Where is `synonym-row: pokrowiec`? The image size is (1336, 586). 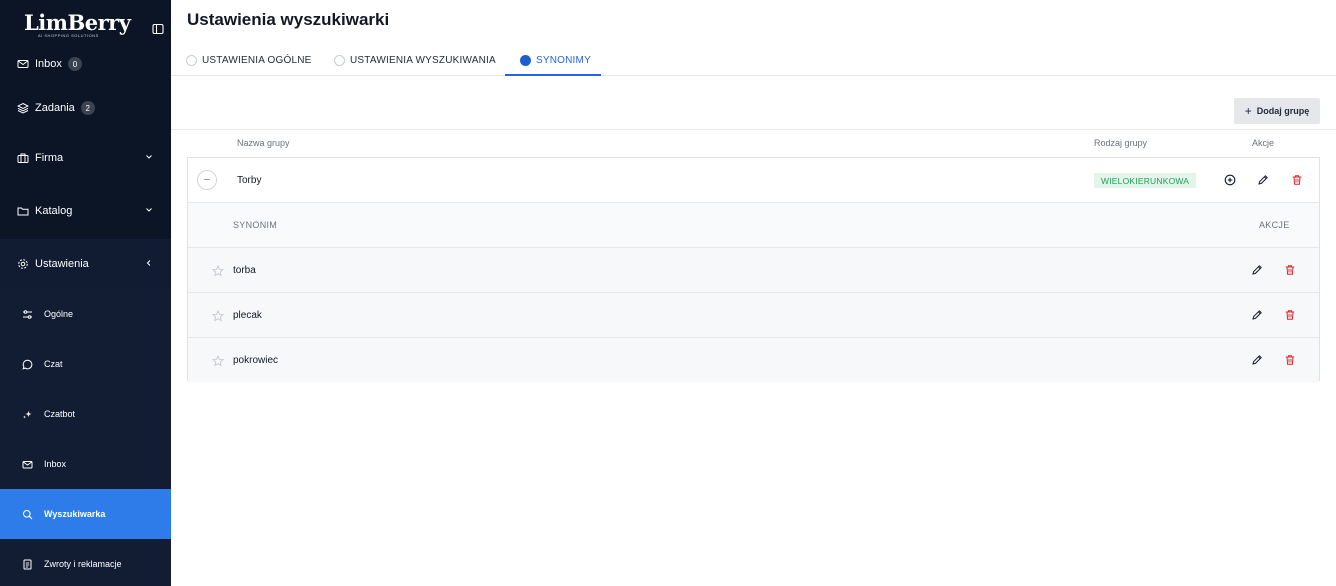 synonym-row: pokrowiec is located at coordinates (753, 360).